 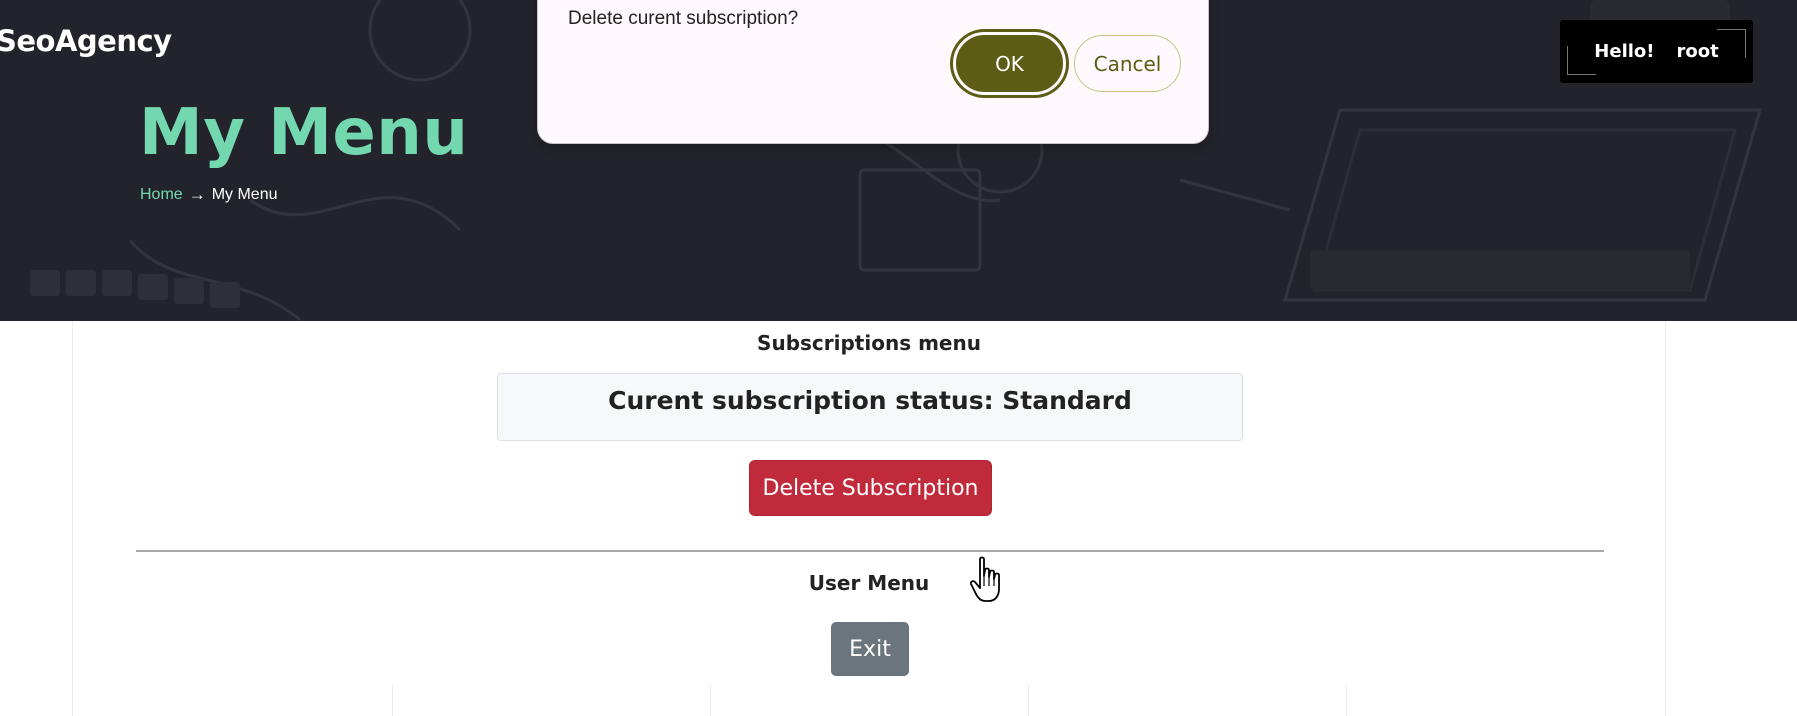 What do you see at coordinates (1697, 51) in the screenshot?
I see `username-text: root` at bounding box center [1697, 51].